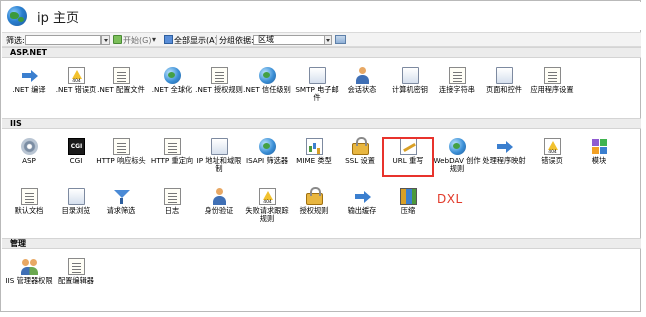 Image resolution: width=646 pixels, height=317 pixels. I want to click on filter-toolbar: 筛选: 开始(G) ▾ 全部显示(A) 分组依据: 区域, so click(321, 39).